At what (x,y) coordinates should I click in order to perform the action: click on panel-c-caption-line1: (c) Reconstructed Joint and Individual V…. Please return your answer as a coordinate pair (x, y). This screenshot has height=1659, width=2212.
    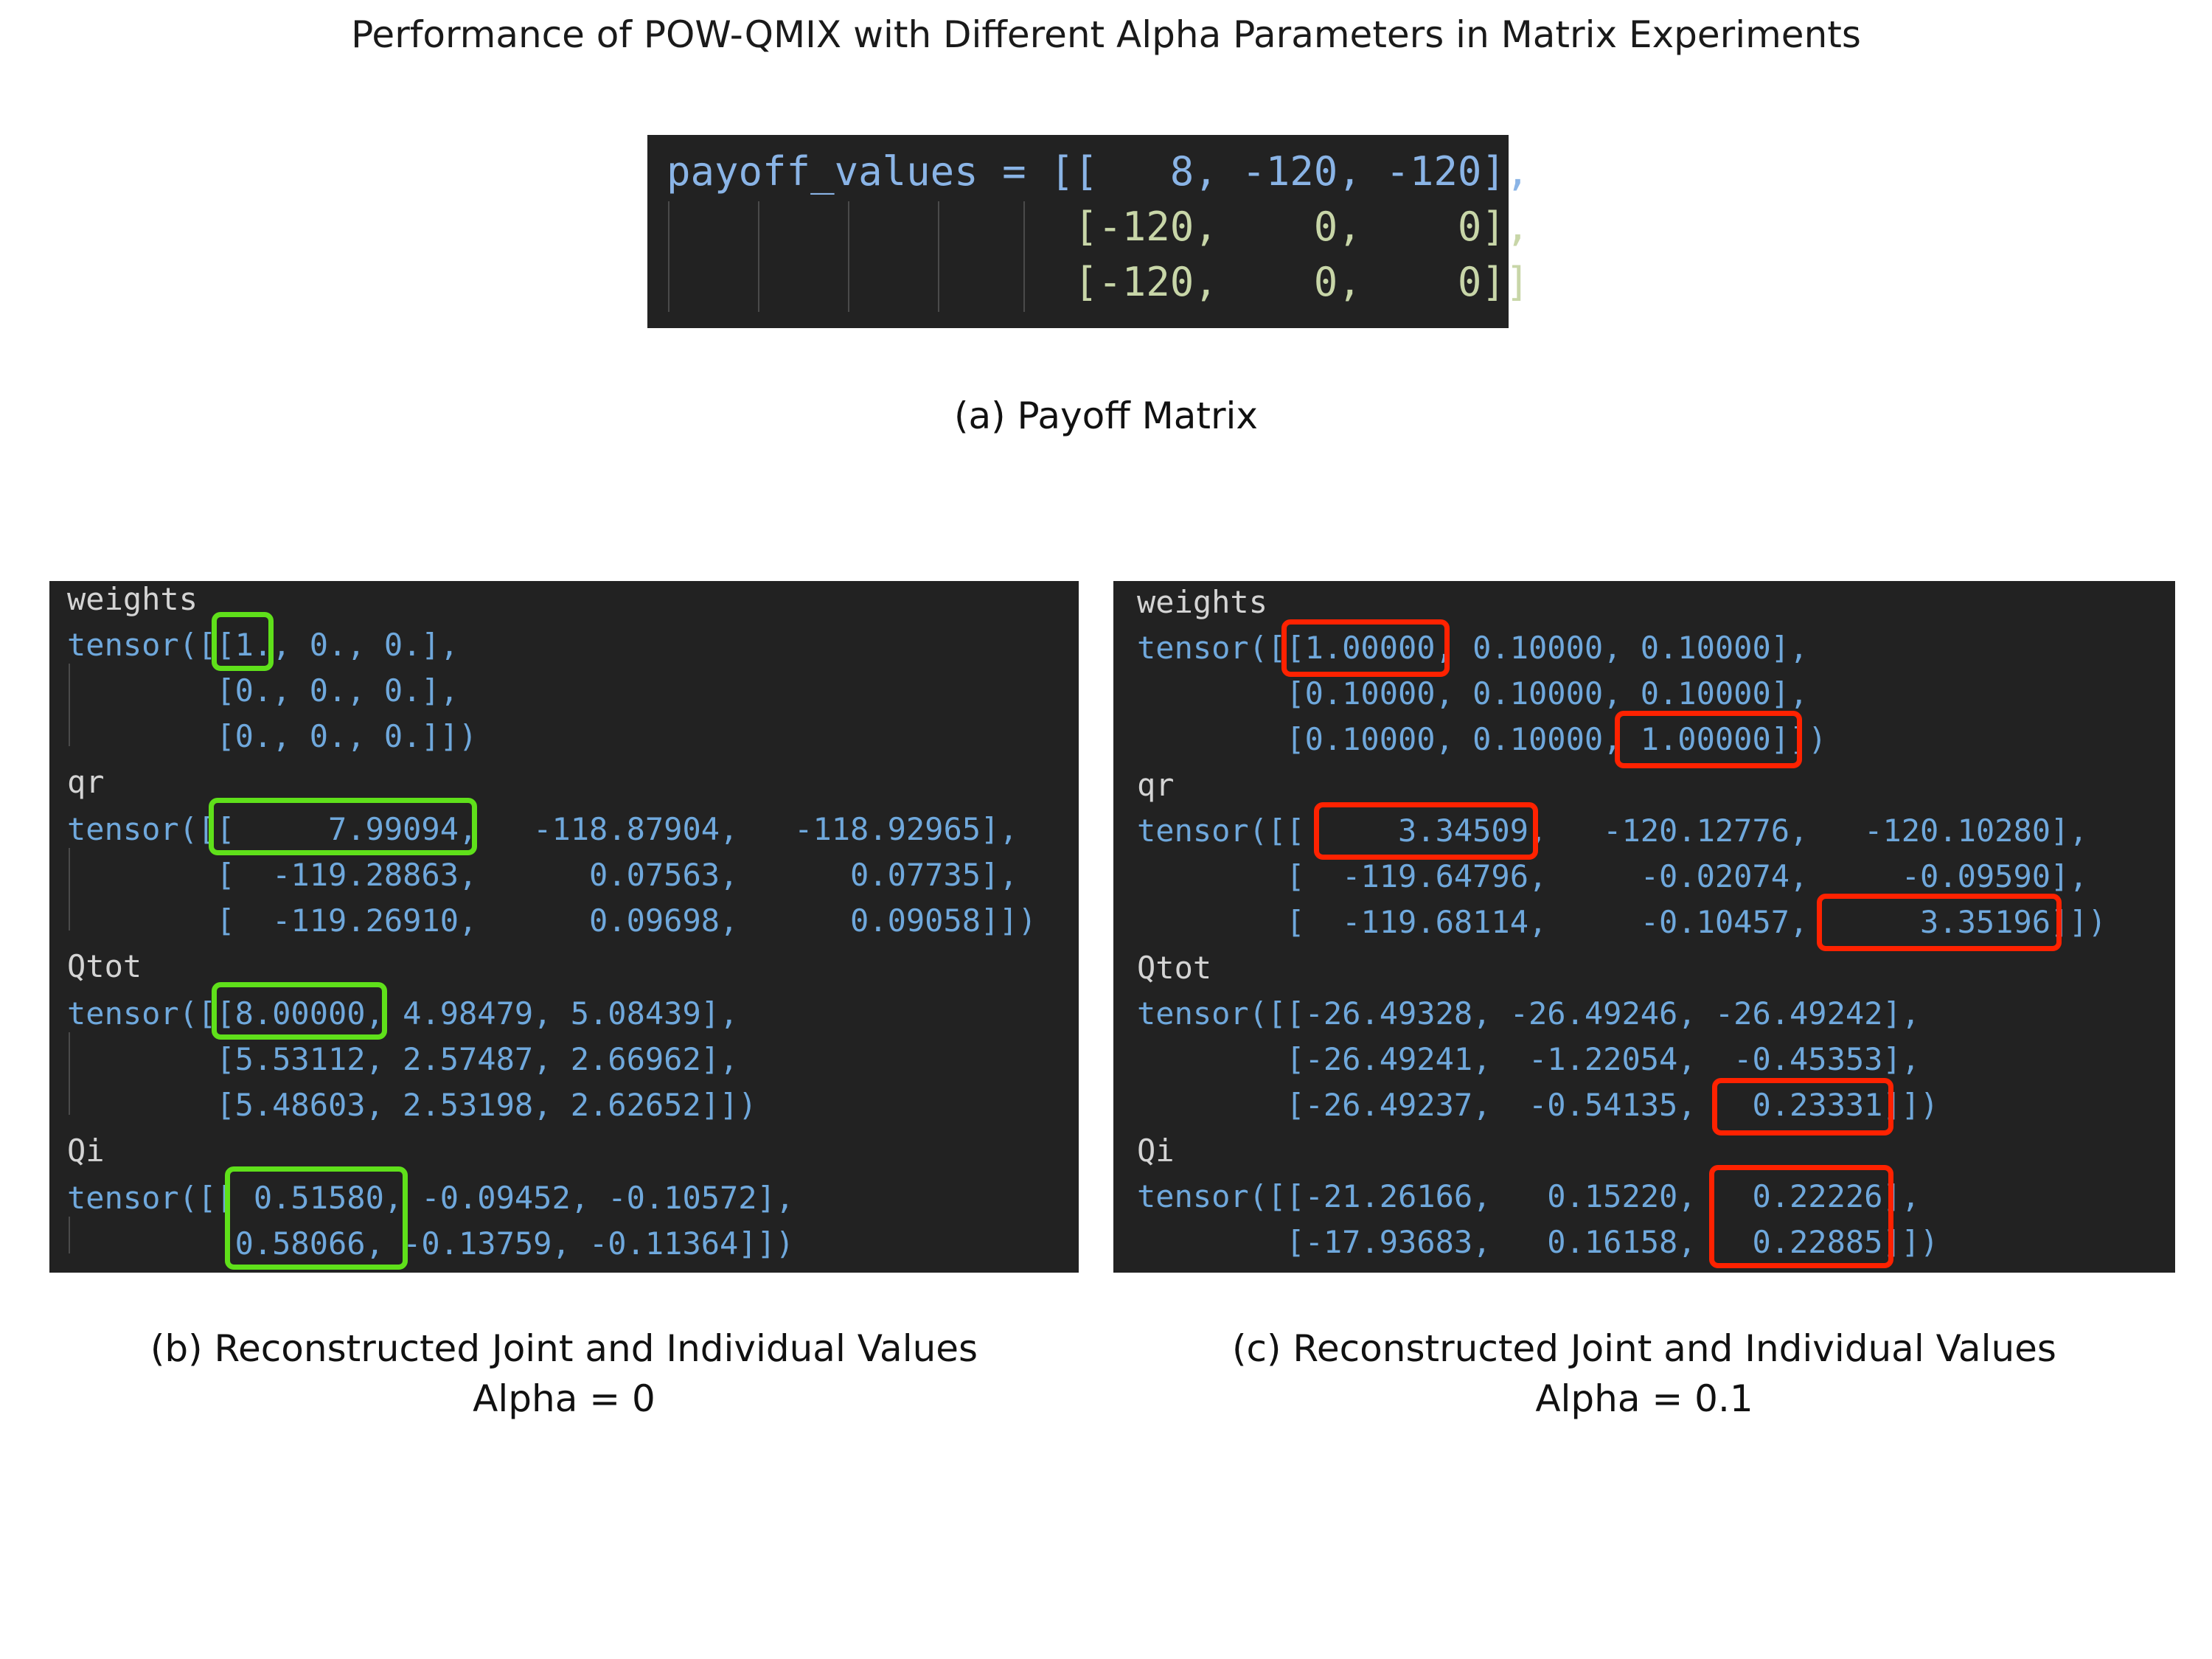
    Looking at the image, I should click on (1644, 1348).